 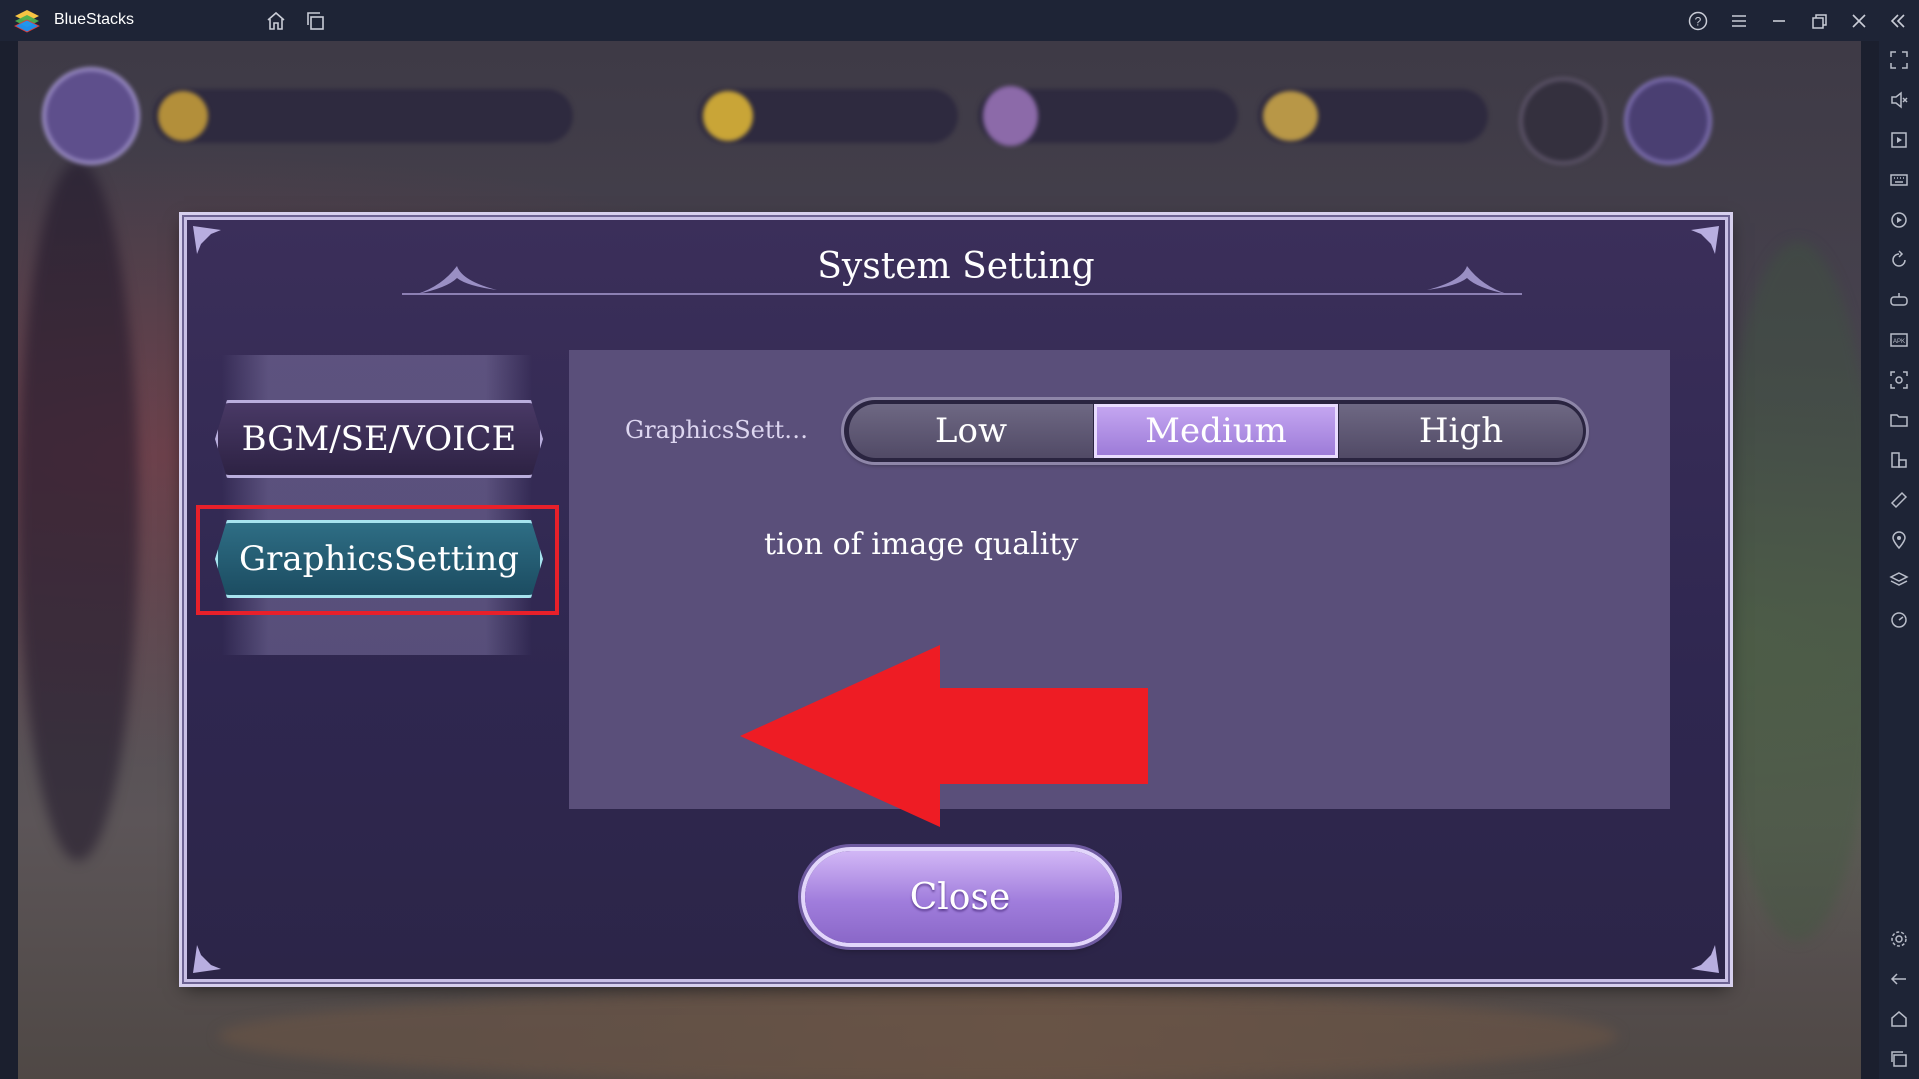 I want to click on bluestacks-logo-icon, so click(x=27, y=21).